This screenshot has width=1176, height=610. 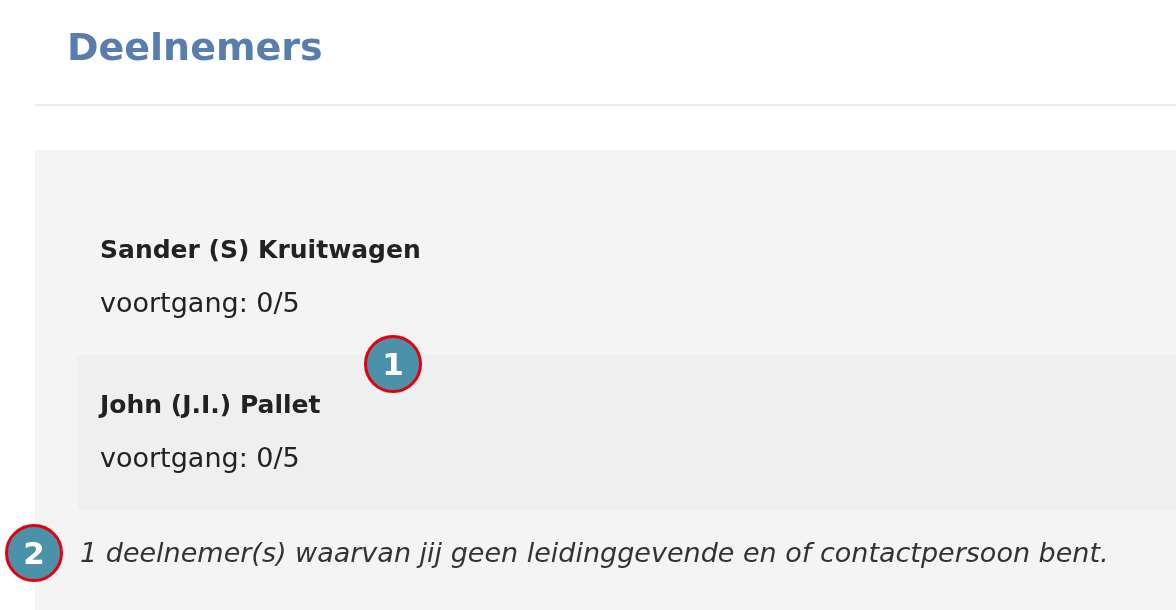 What do you see at coordinates (34, 553) in the screenshot?
I see `callout-marker: 2` at bounding box center [34, 553].